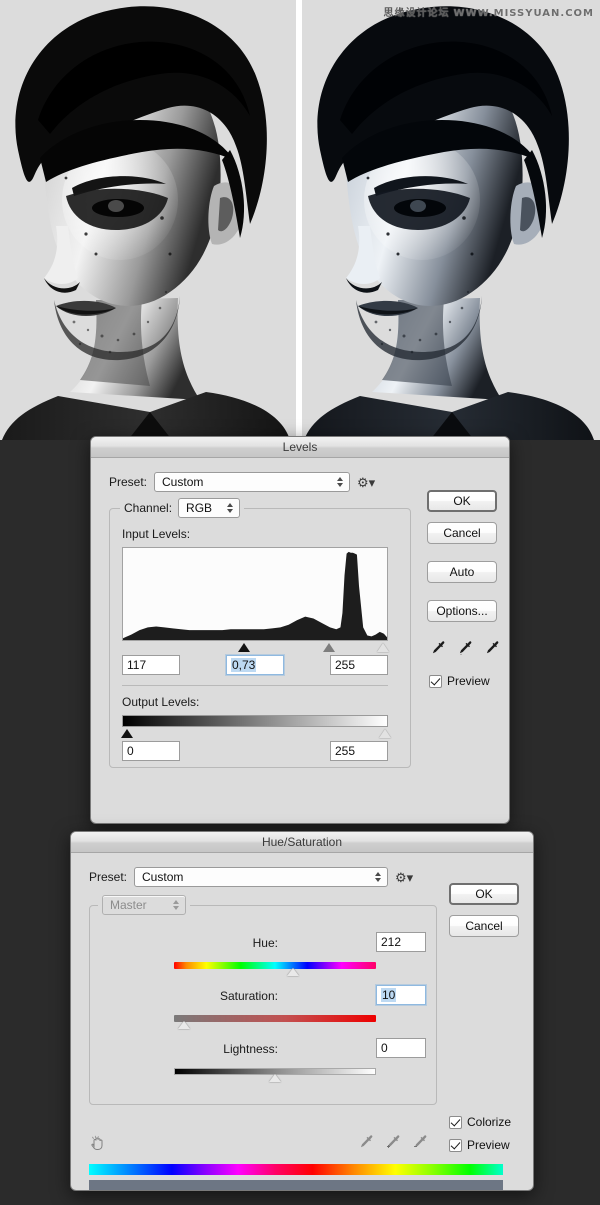 This screenshot has width=600, height=1205. I want to click on levels-histogram, so click(255, 594).